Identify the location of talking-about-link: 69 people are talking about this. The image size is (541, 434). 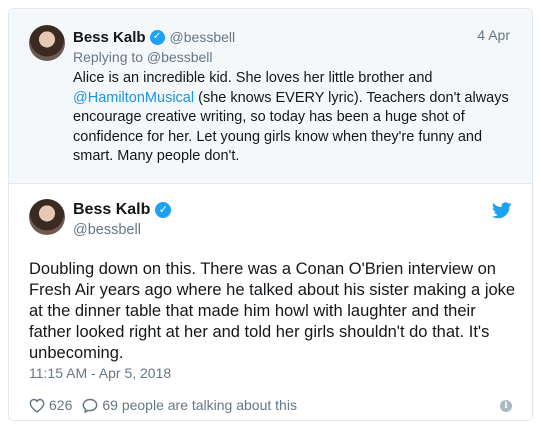
(189, 405).